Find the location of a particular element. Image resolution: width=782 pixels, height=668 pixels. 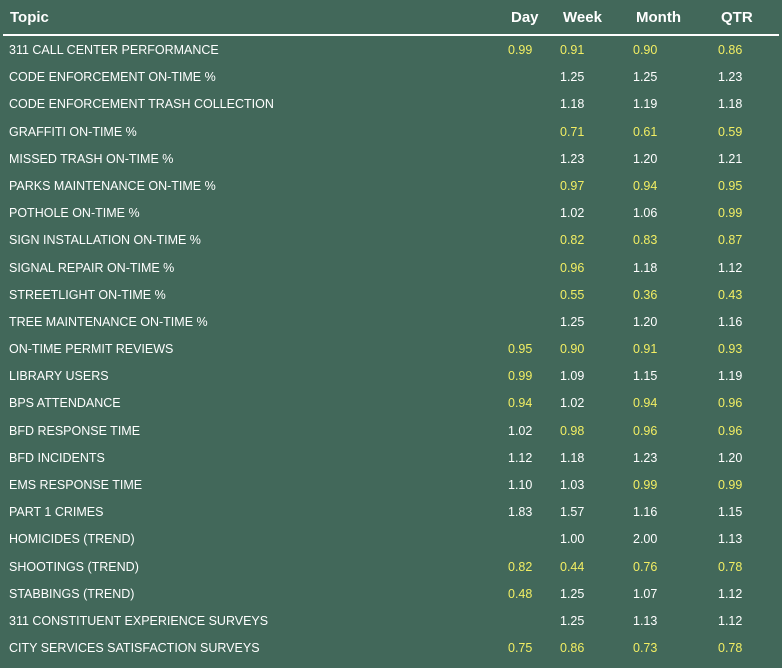

row-qtr-value: 1.18 is located at coordinates (730, 104).